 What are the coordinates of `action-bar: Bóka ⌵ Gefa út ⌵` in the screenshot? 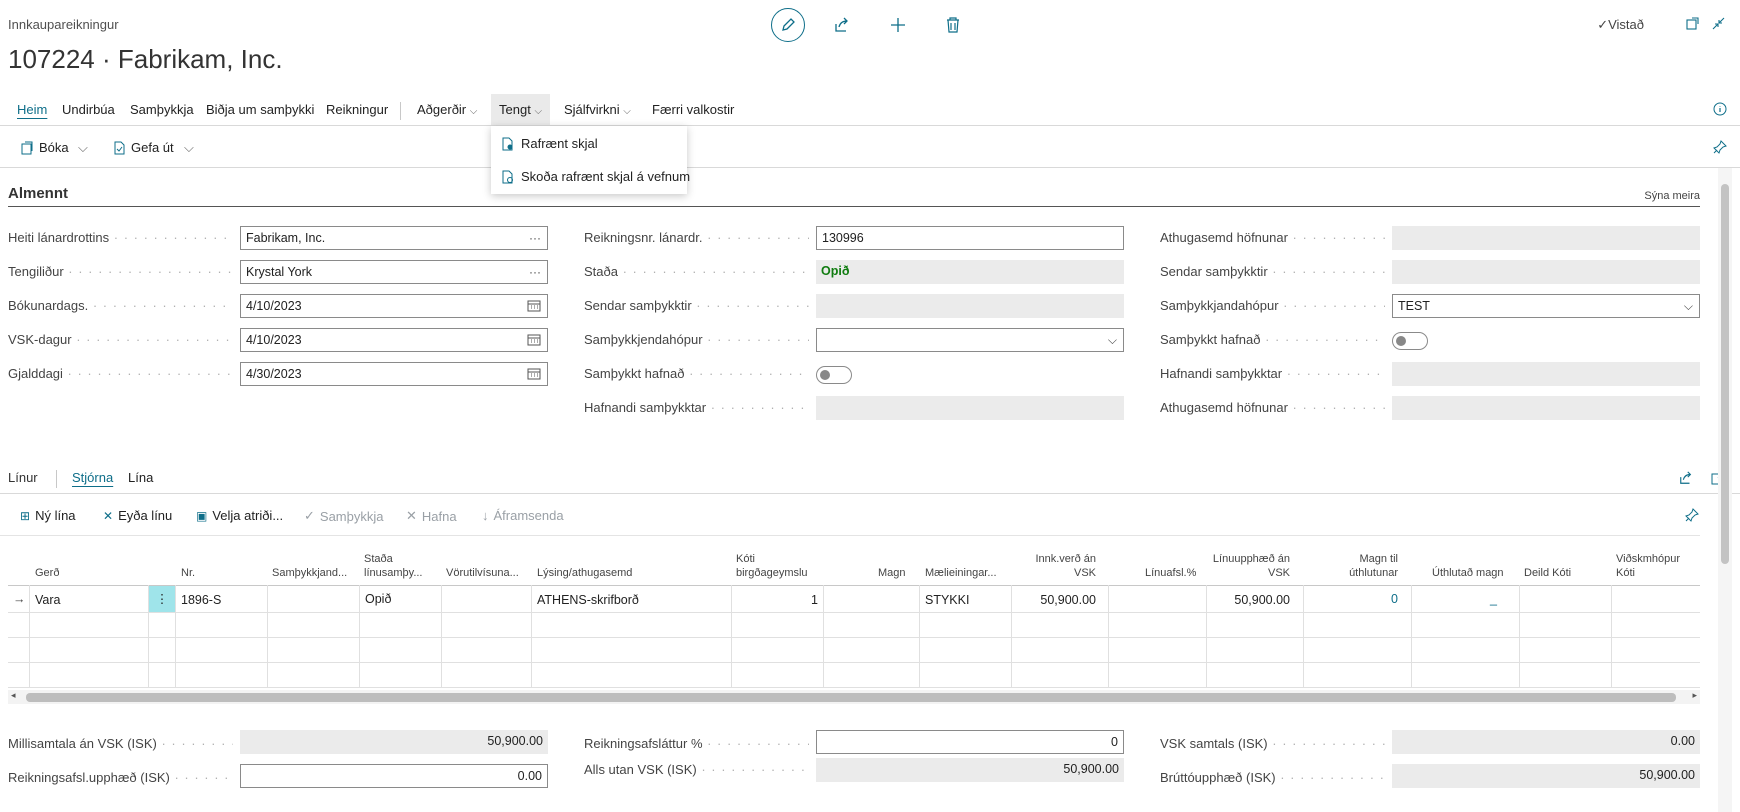 It's located at (870, 147).